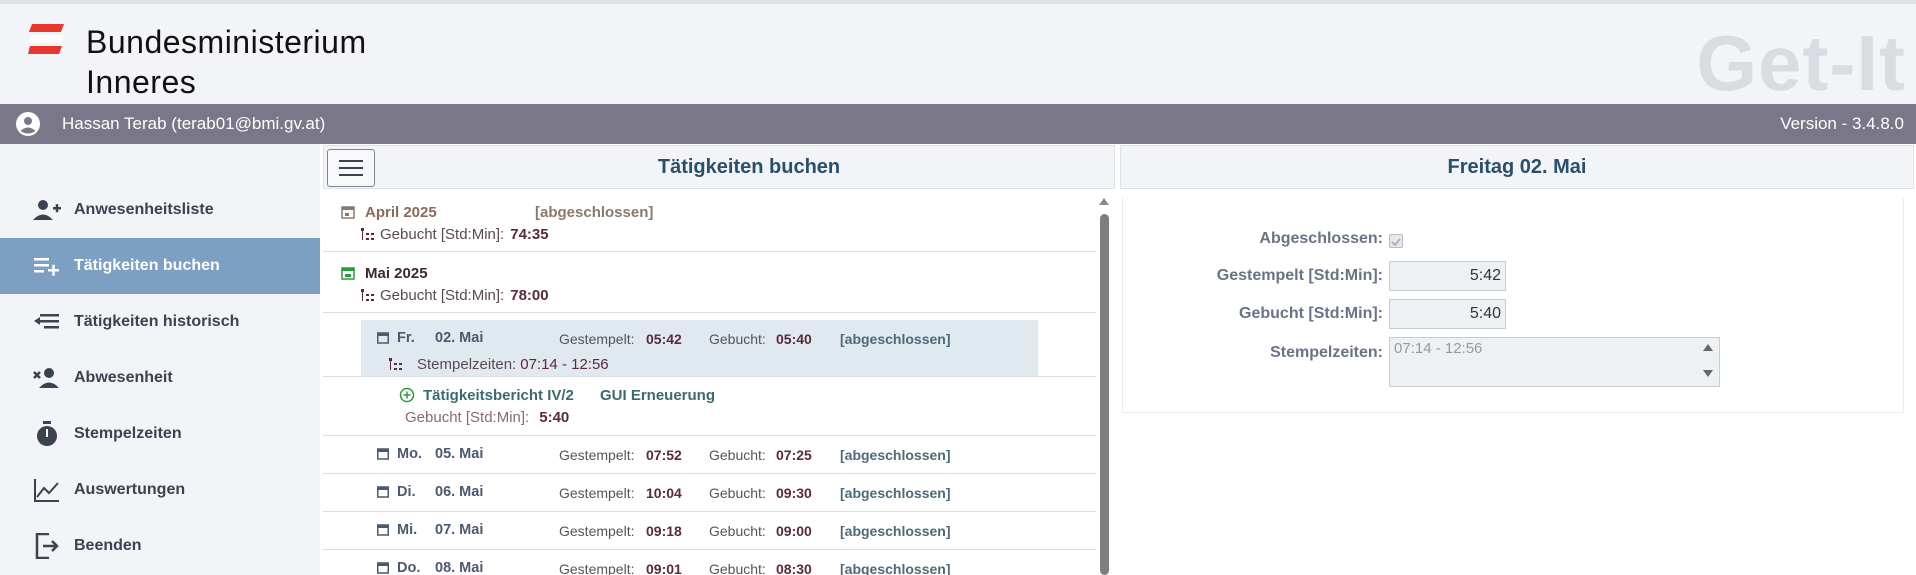 Image resolution: width=1916 pixels, height=575 pixels. I want to click on org-name-line2: Inneres, so click(141, 82).